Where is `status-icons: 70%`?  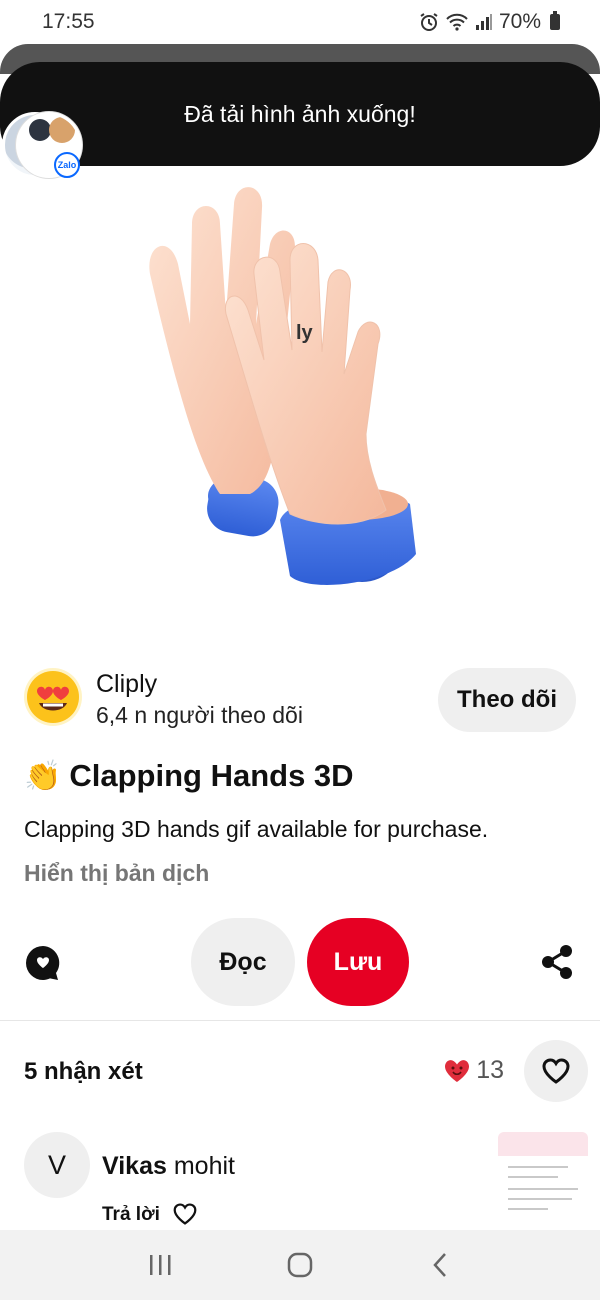 status-icons: 70% is located at coordinates (489, 22).